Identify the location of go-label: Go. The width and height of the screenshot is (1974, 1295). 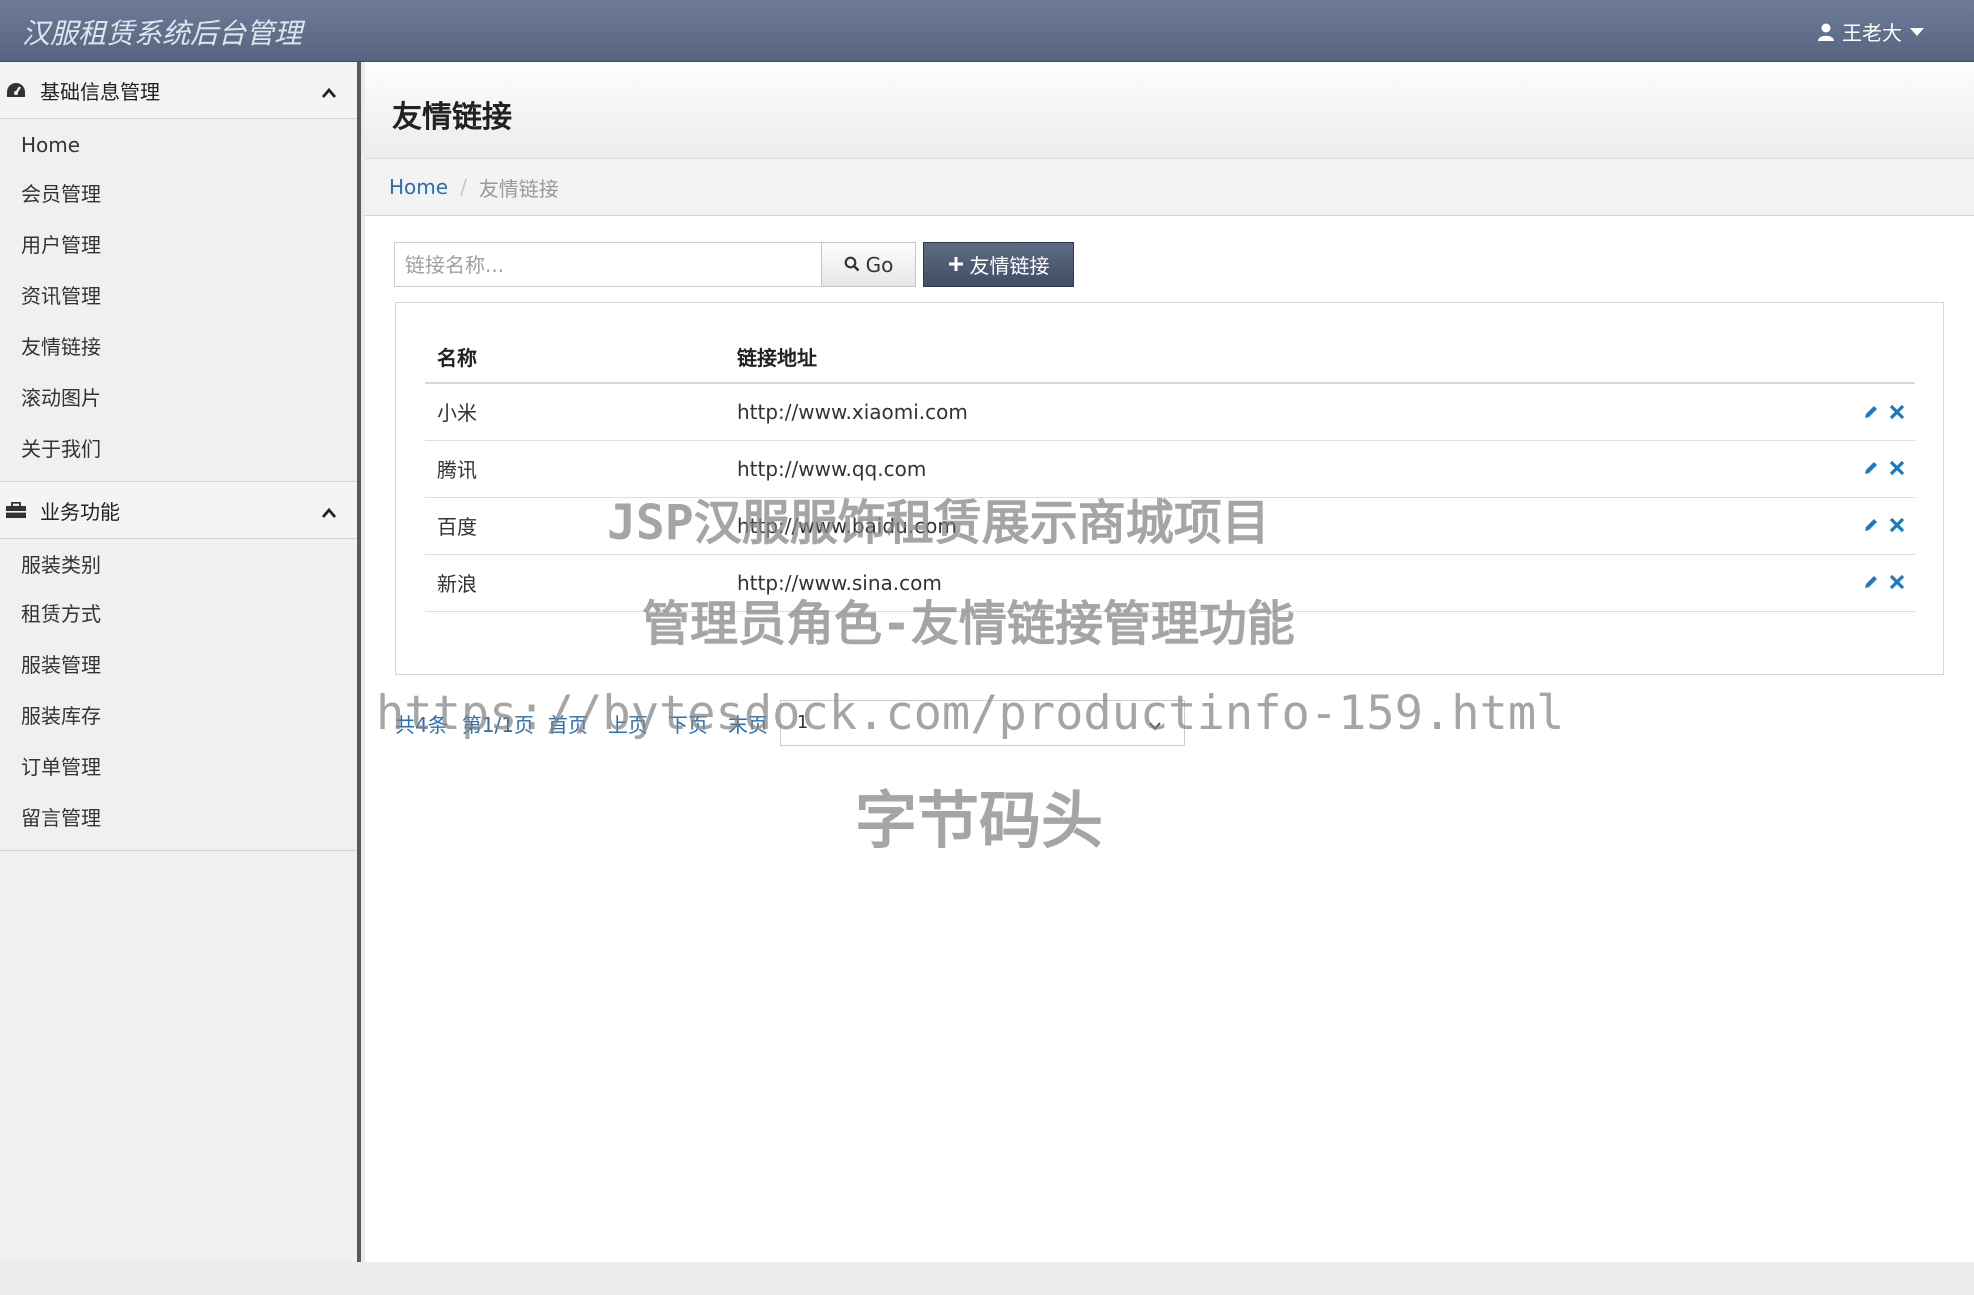
(879, 264).